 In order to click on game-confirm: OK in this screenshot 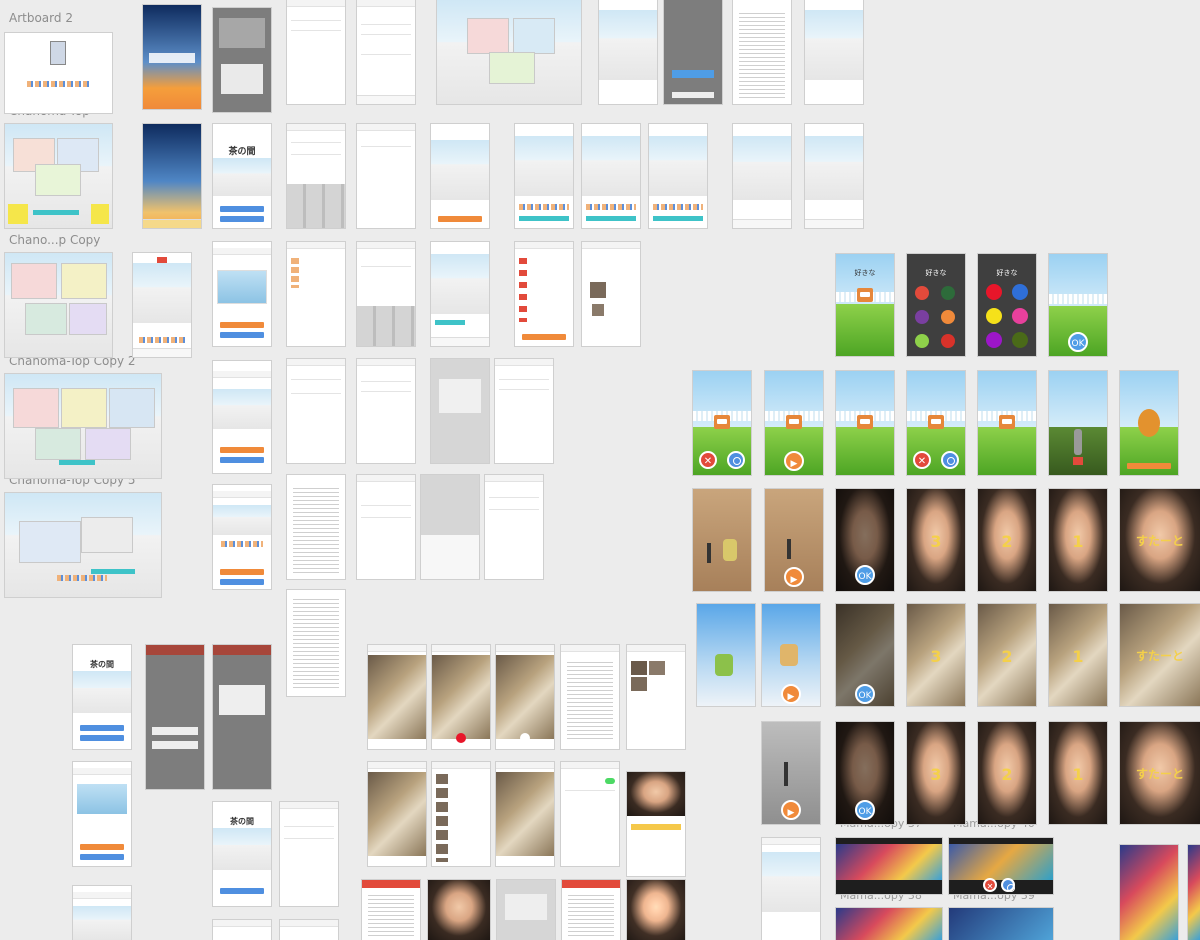, I will do `click(1078, 305)`.